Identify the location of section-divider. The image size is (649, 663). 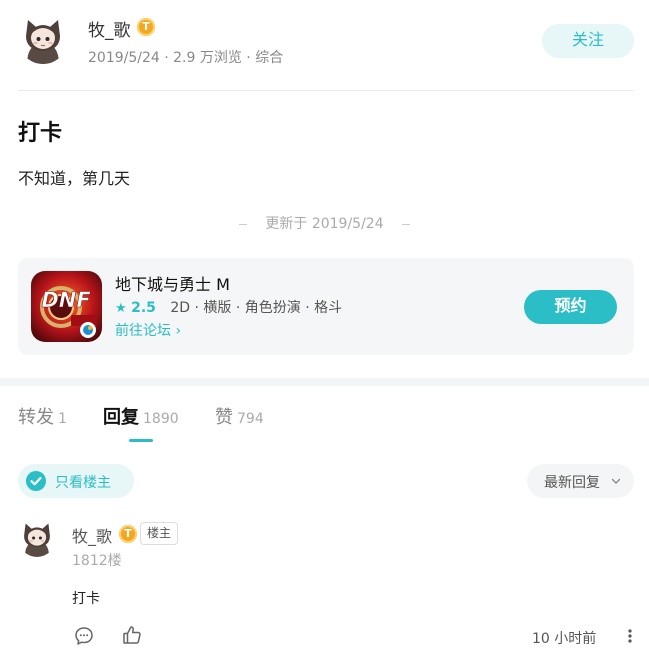
(324, 382).